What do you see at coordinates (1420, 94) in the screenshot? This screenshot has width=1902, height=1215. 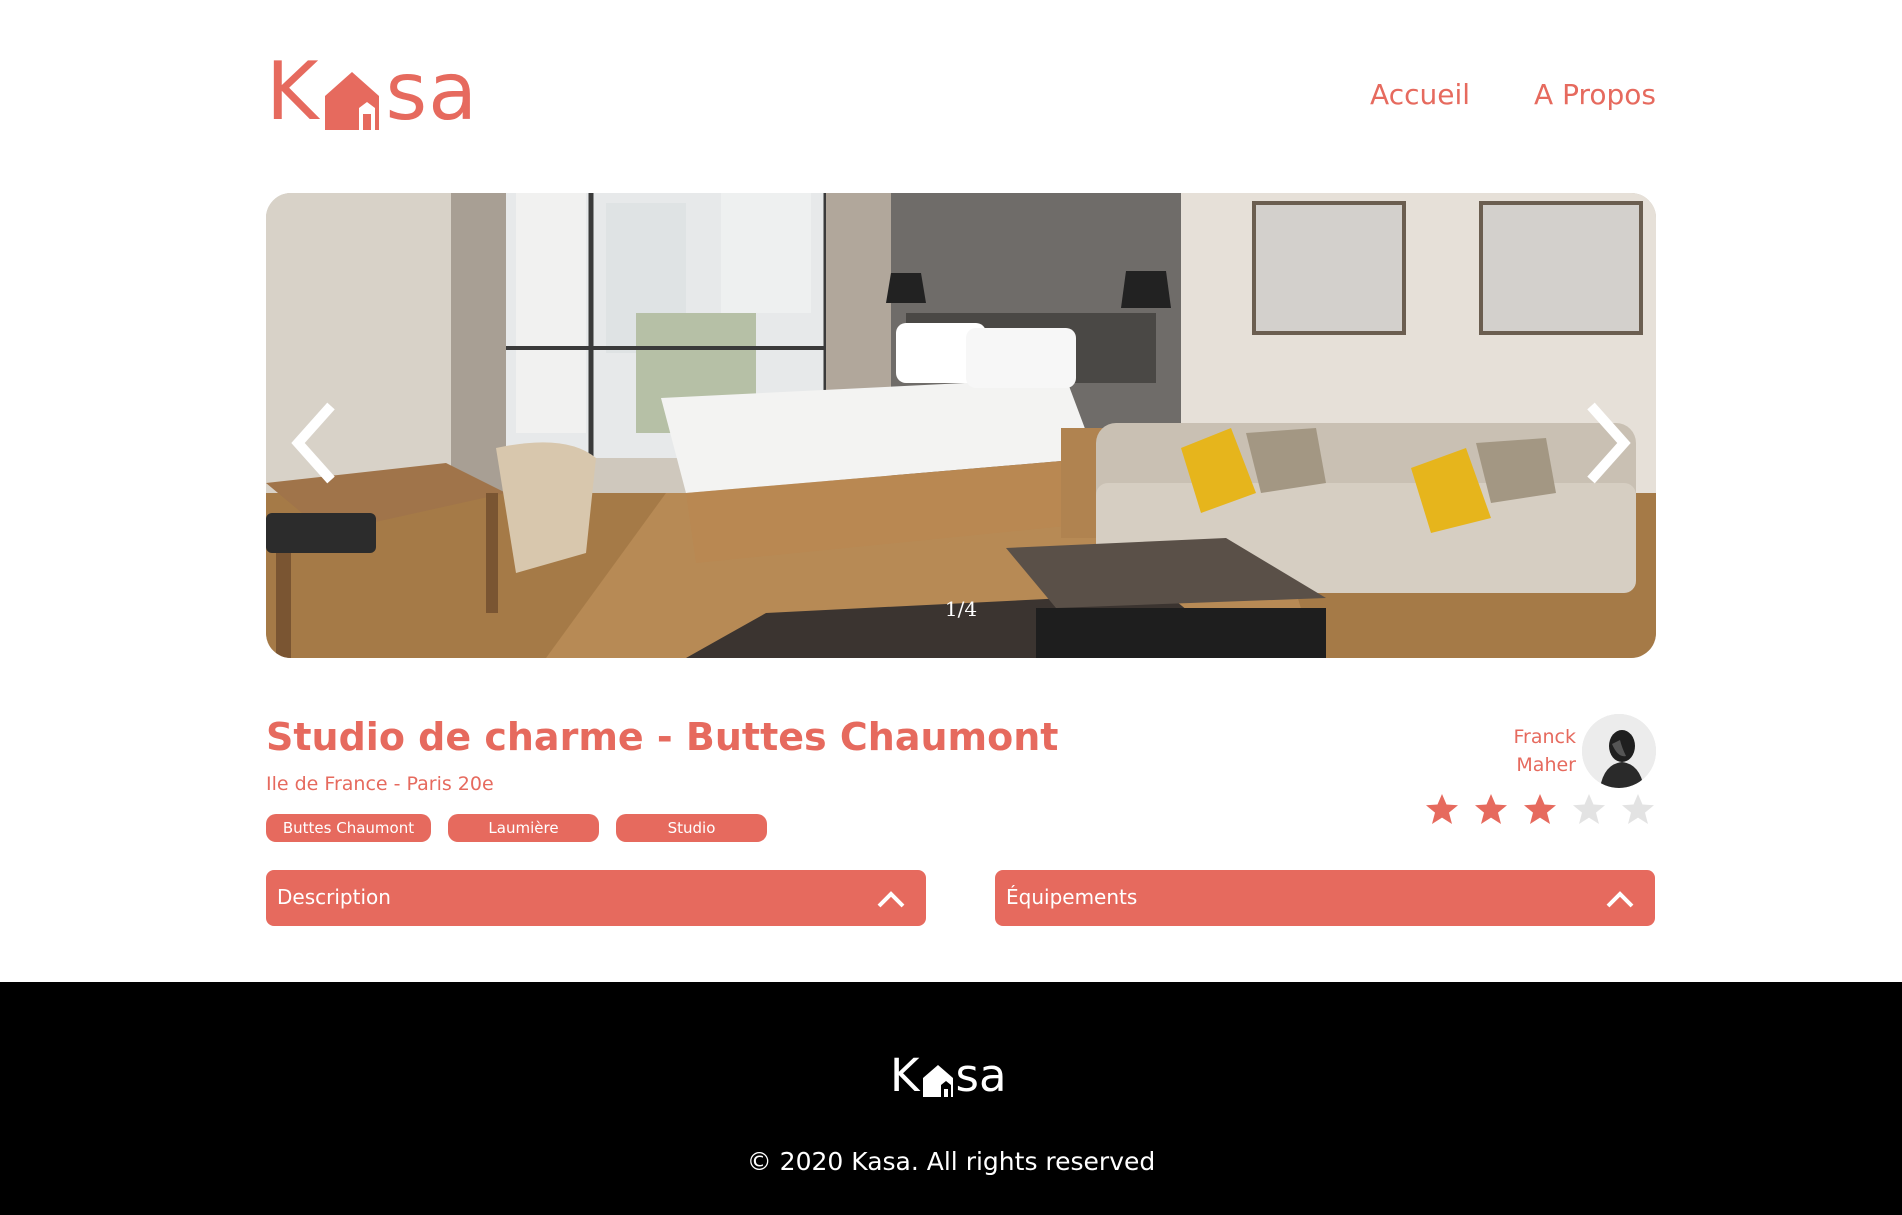 I see `nav-link-accueil: Accueil` at bounding box center [1420, 94].